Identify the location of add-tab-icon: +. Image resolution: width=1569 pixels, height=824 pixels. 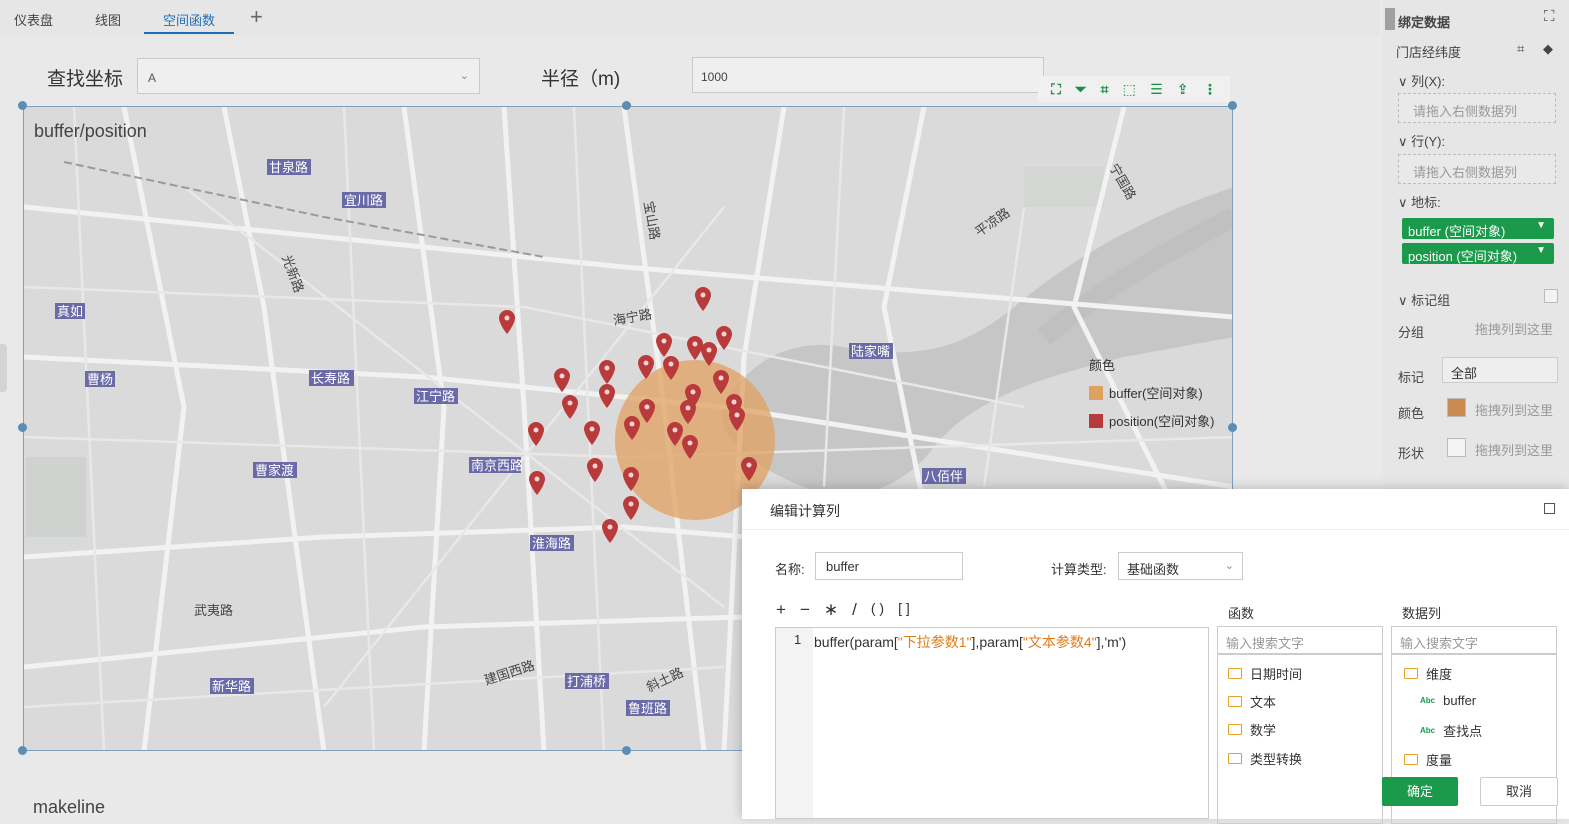
(256, 17).